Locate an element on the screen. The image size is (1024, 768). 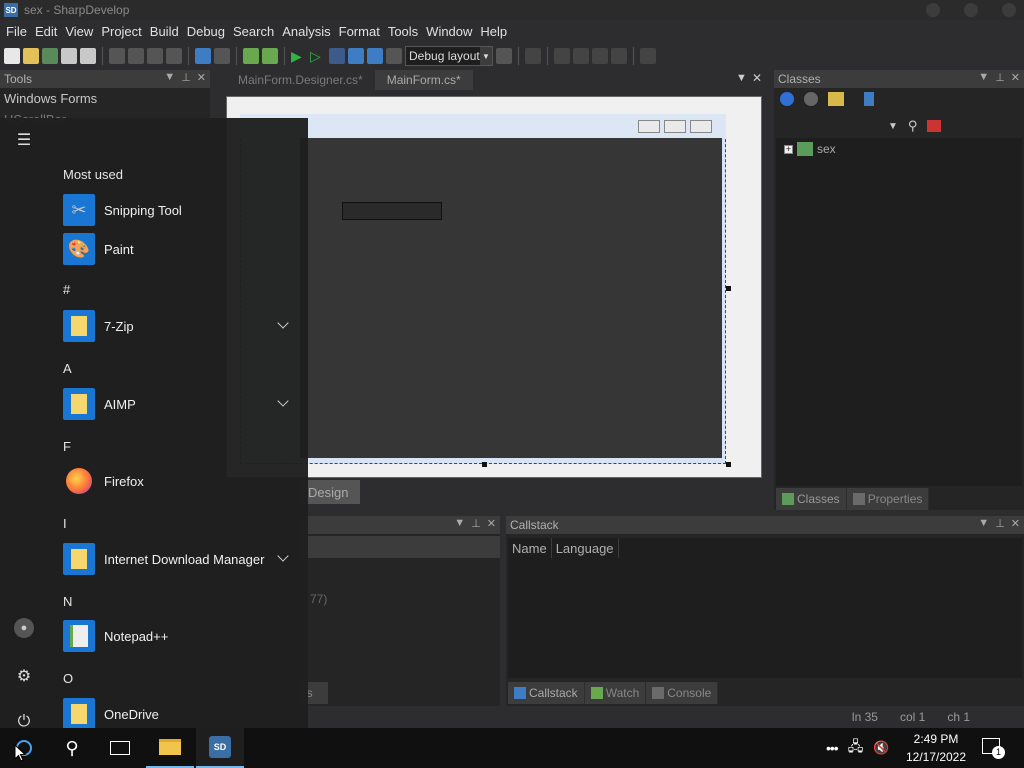
resize-handle-bottom is located at coordinates (484, 464).